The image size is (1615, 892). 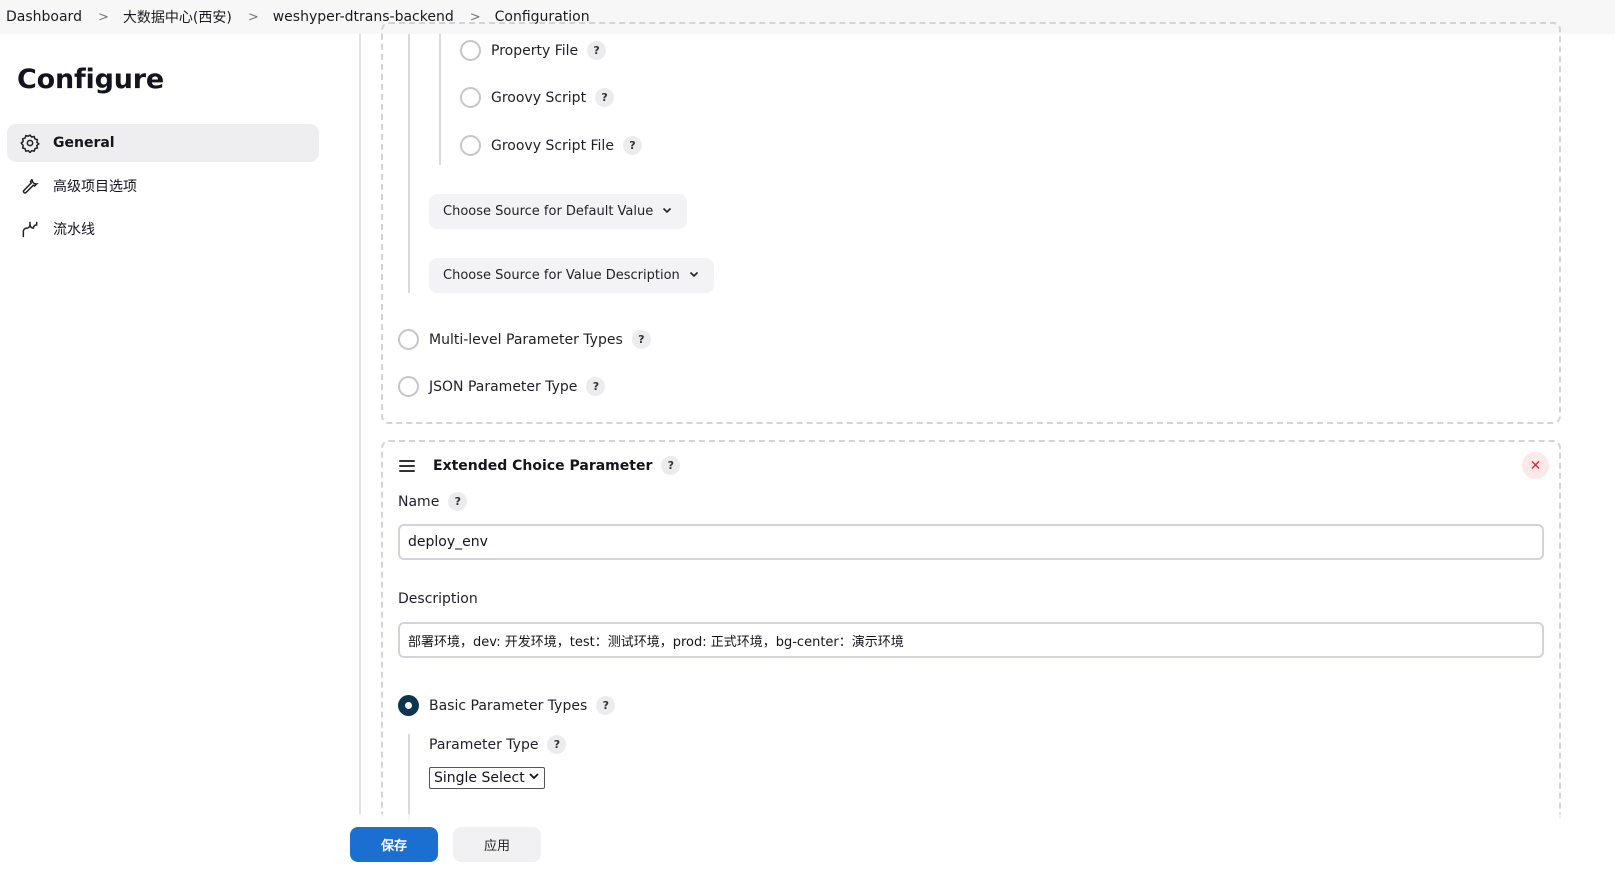 I want to click on radio-groovy-script, so click(x=470, y=97).